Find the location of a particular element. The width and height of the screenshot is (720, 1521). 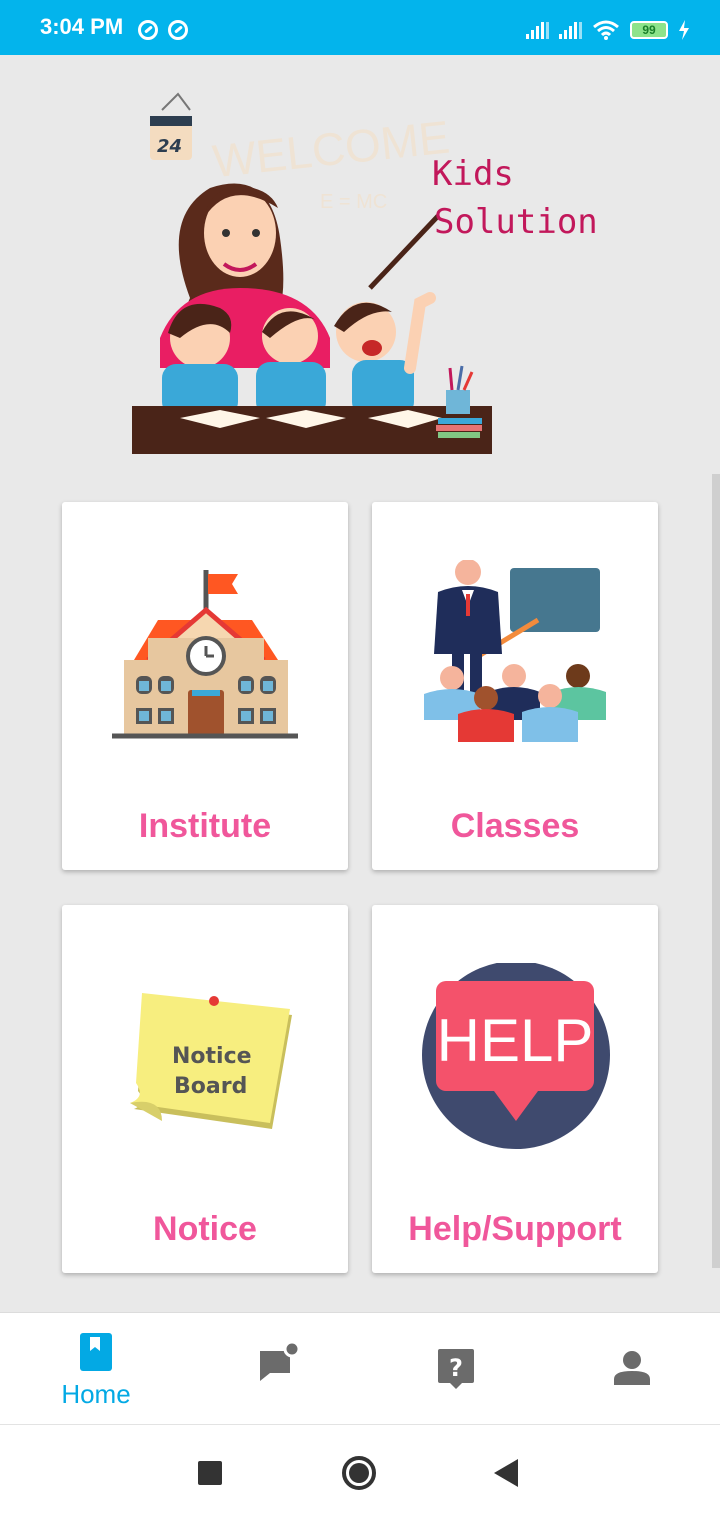

home-circle-icon is located at coordinates (359, 1473).